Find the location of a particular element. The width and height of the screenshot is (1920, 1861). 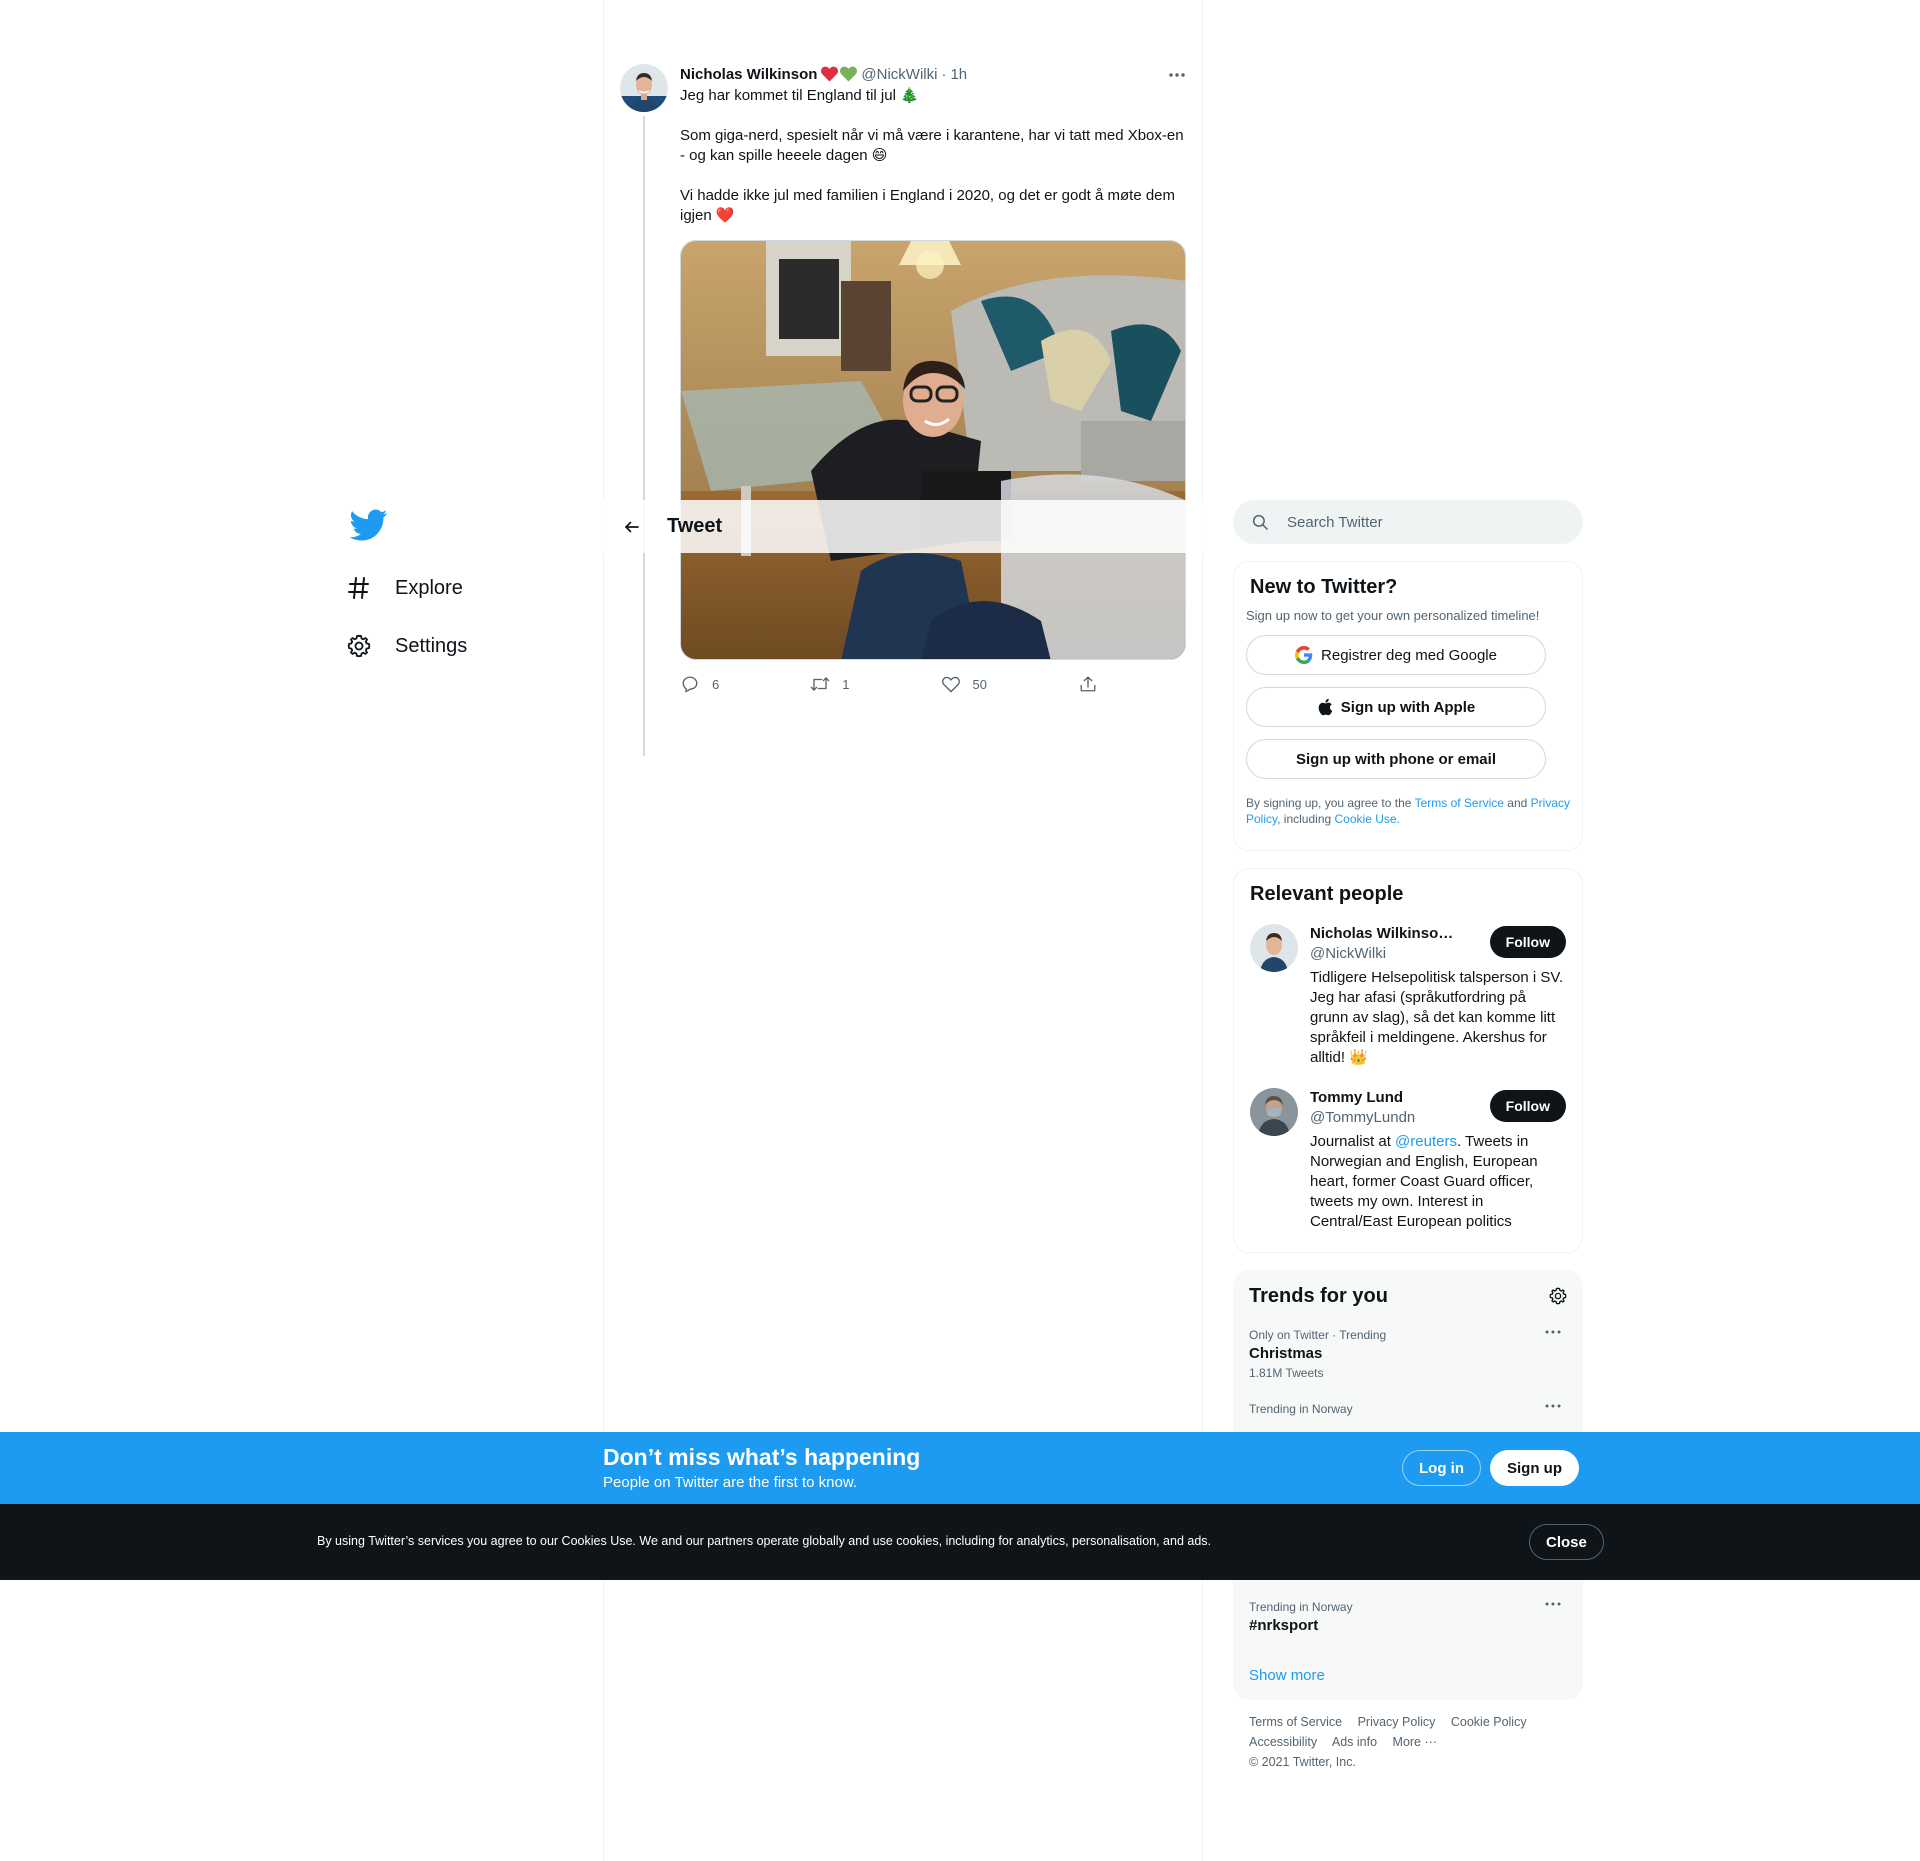

search-box is located at coordinates (1408, 522).